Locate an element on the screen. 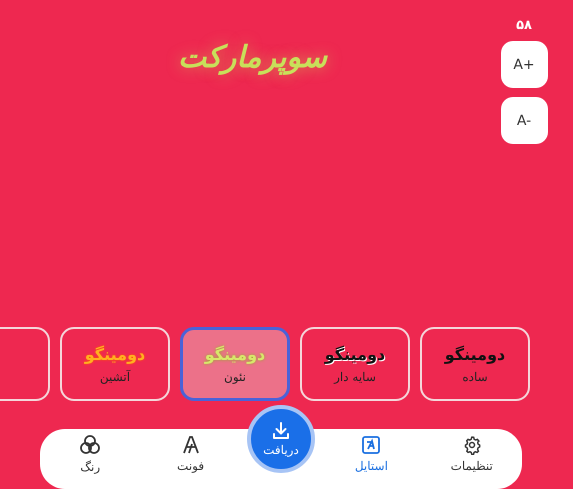  style-icon is located at coordinates (371, 445).